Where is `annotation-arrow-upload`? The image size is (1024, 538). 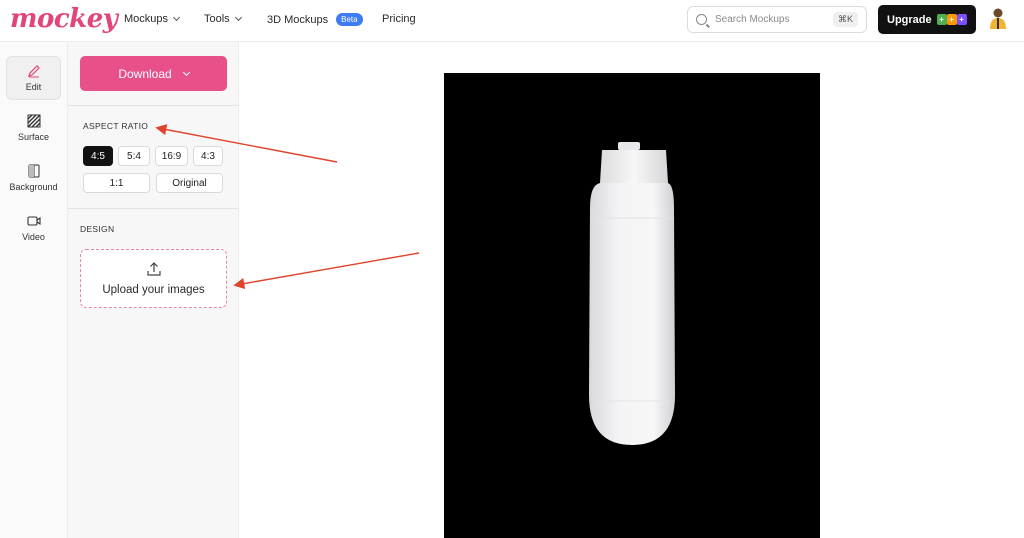
annotation-arrow-upload is located at coordinates (326, 271).